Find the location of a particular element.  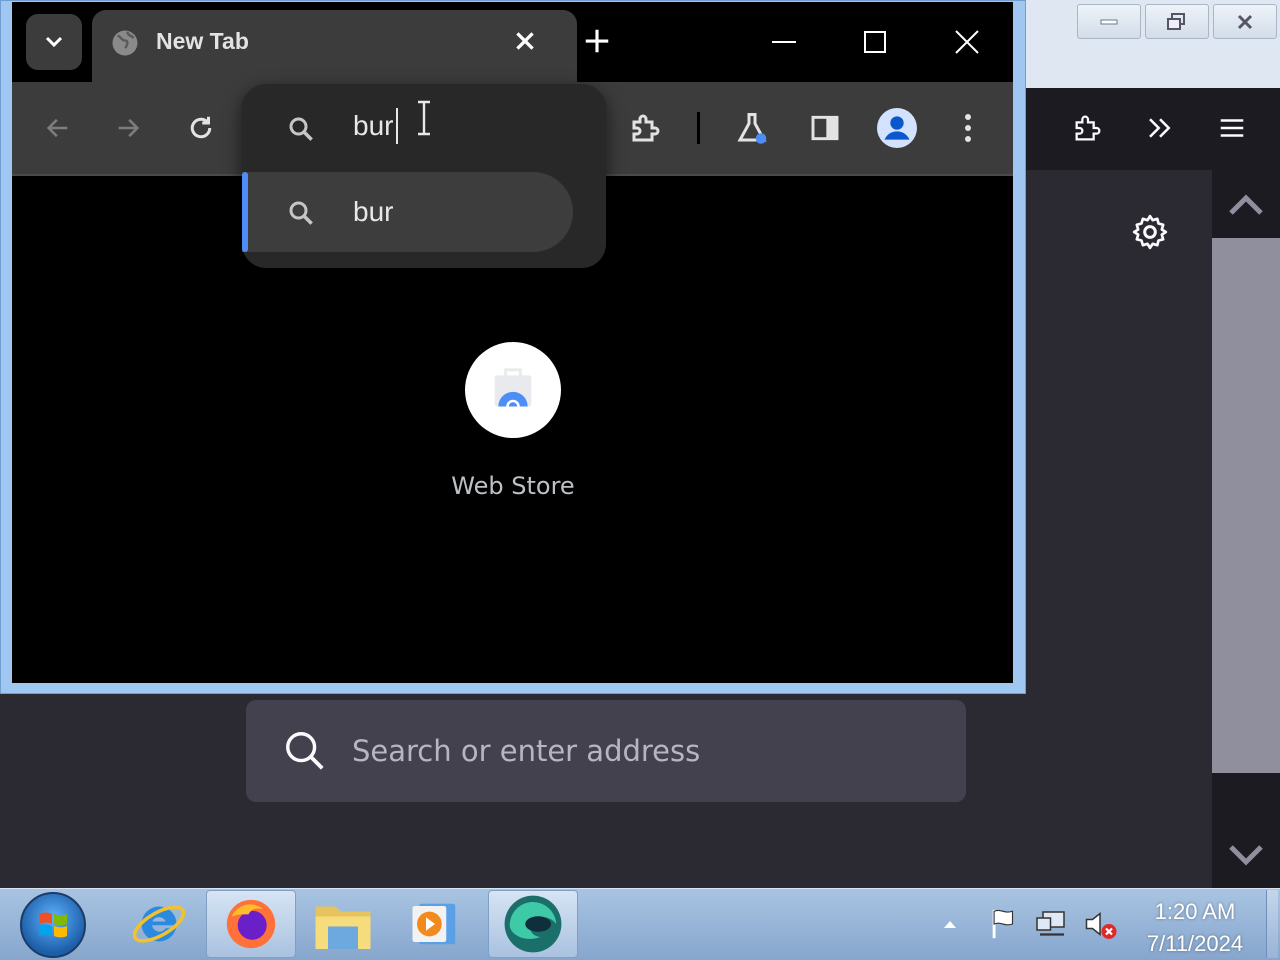

taskbar-media-player is located at coordinates (435, 924).